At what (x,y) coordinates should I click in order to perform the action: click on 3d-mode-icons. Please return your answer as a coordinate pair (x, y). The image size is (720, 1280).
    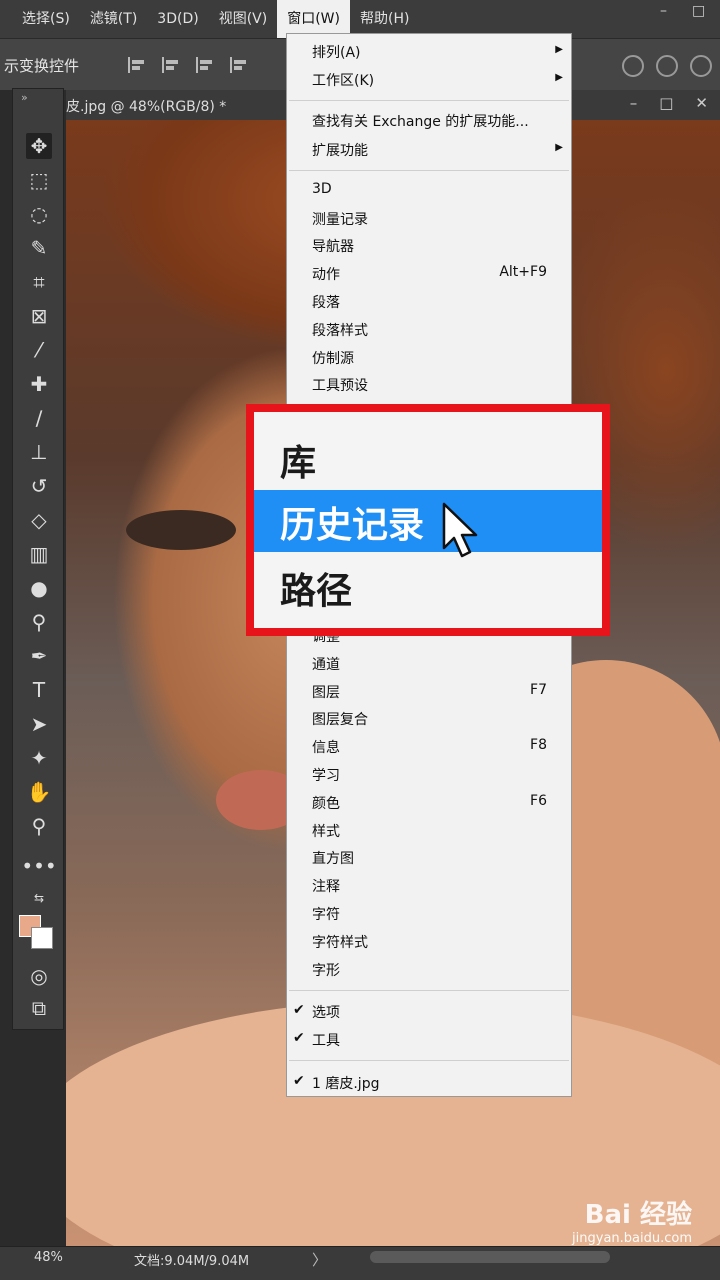
    Looking at the image, I should click on (667, 66).